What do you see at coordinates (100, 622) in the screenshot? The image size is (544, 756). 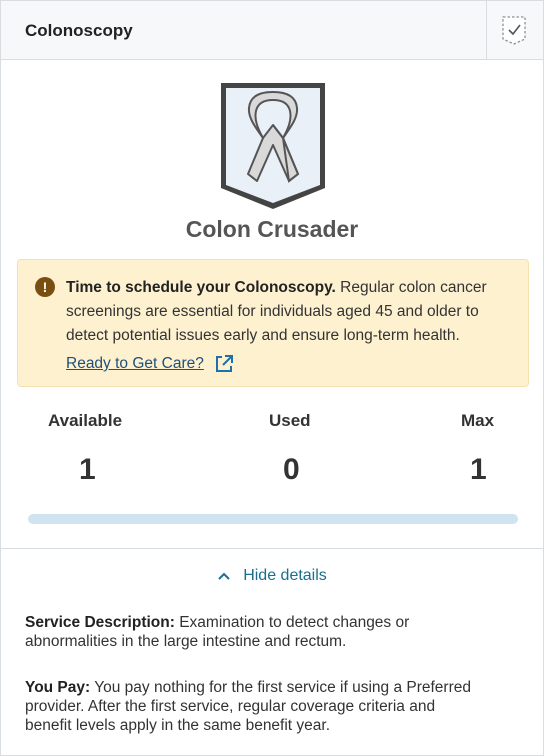 I see `service-description-label: Service Description:` at bounding box center [100, 622].